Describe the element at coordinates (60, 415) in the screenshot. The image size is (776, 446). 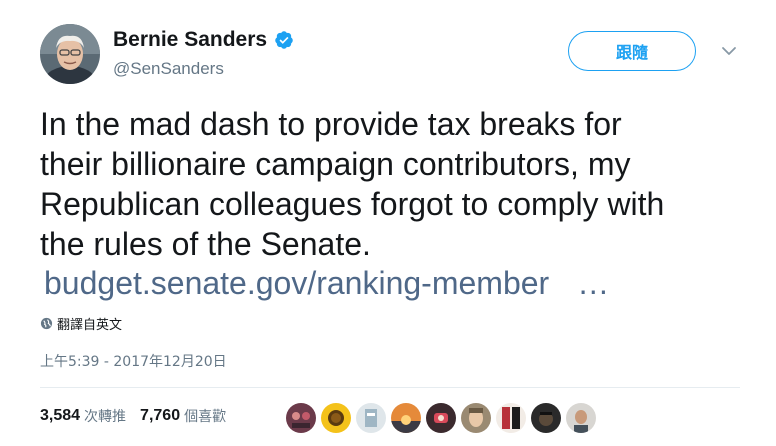
I see `retweets-count: 3,584` at that location.